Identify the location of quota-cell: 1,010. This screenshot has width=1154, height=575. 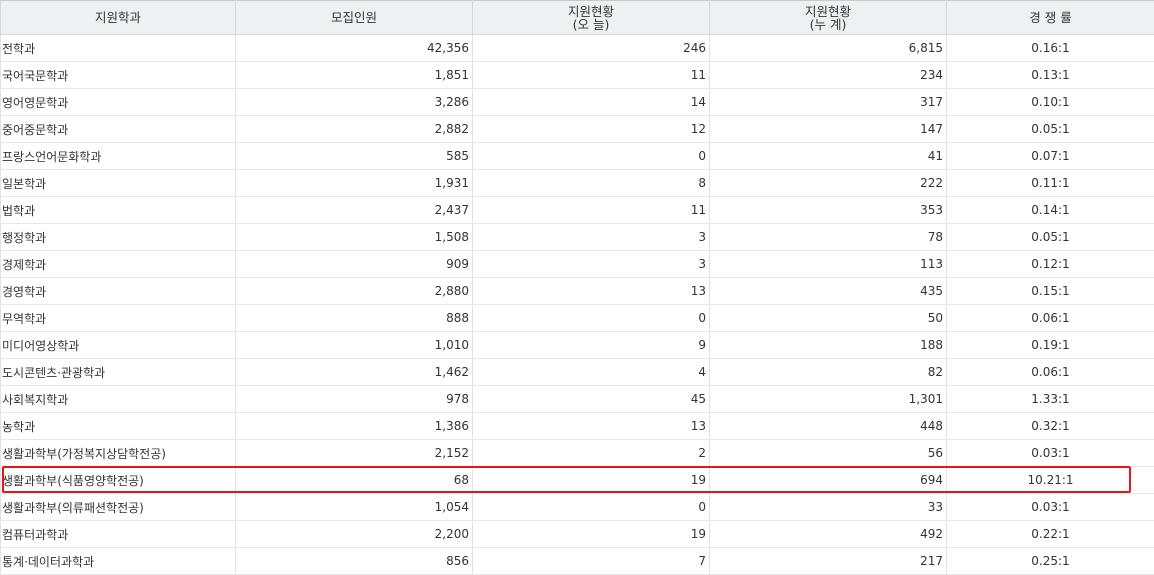
(354, 345).